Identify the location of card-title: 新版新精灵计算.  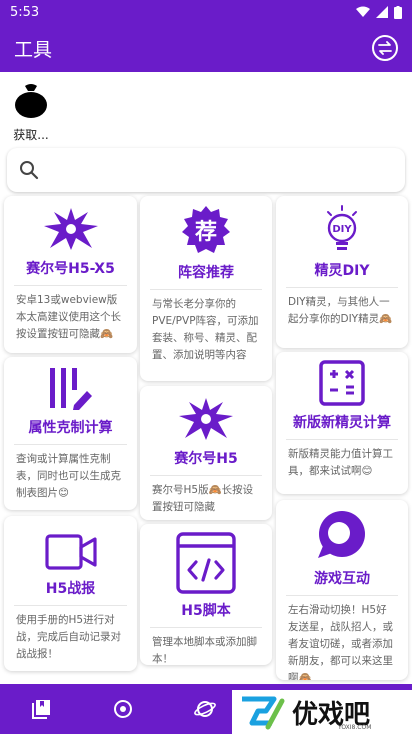
(342, 423).